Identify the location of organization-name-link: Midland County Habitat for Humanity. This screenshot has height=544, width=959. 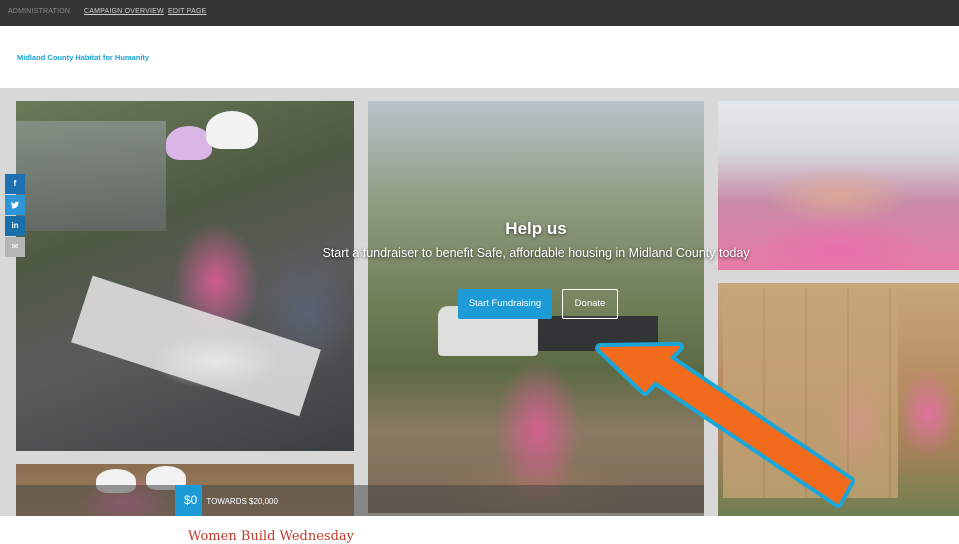
(83, 57).